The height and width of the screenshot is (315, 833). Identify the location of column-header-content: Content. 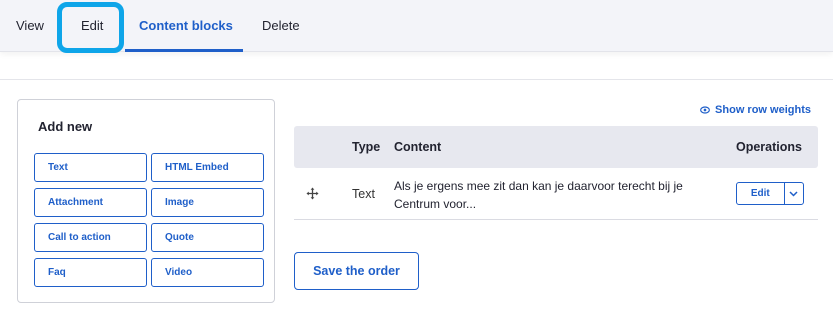
(418, 147).